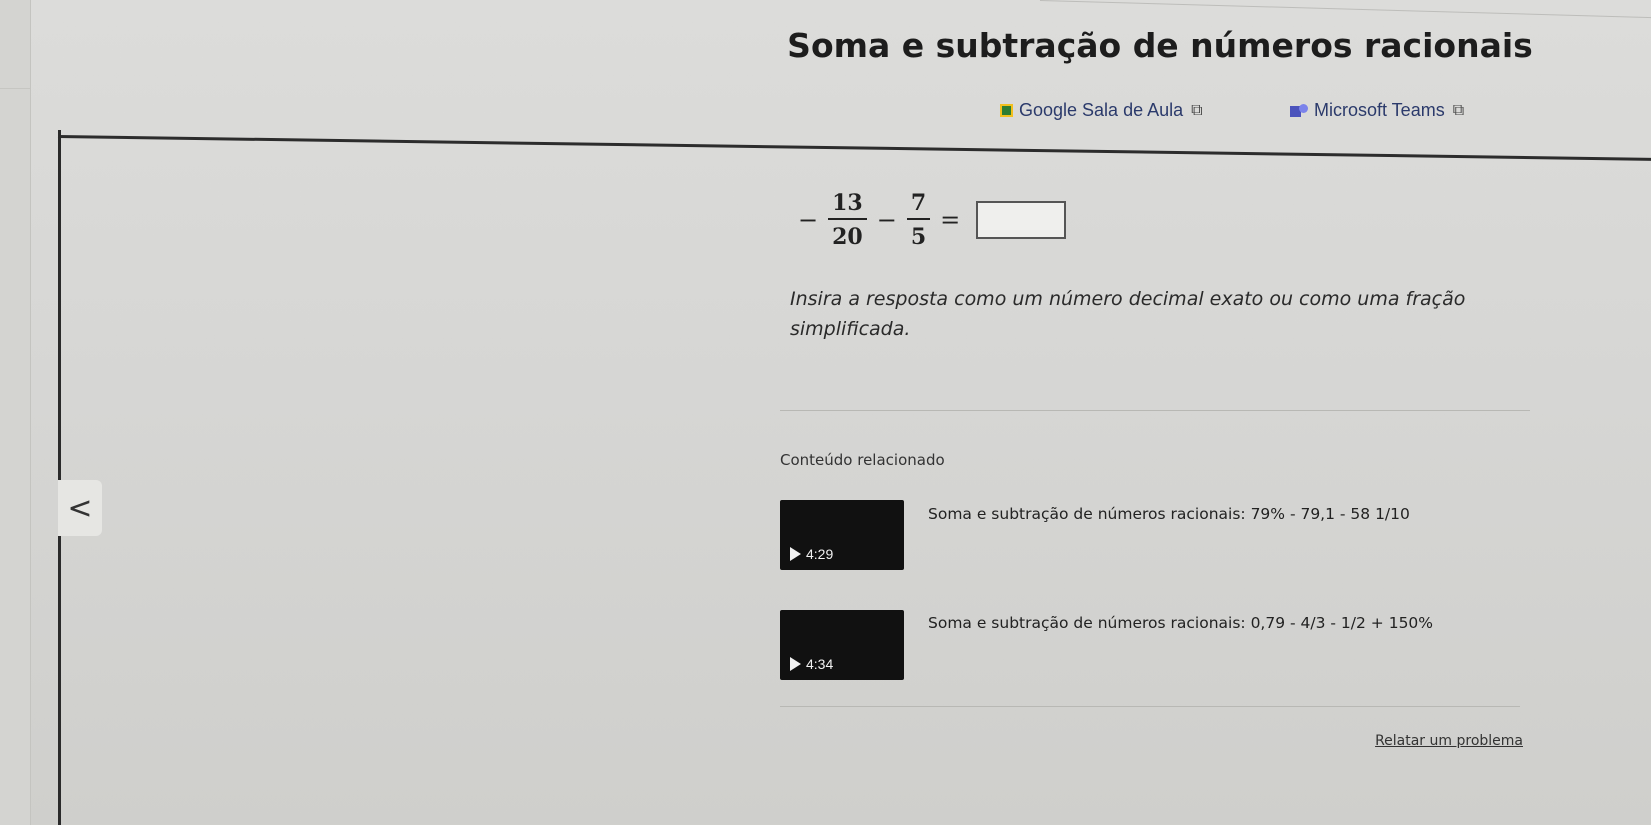 Image resolution: width=1651 pixels, height=825 pixels. I want to click on answer-input, so click(1021, 220).